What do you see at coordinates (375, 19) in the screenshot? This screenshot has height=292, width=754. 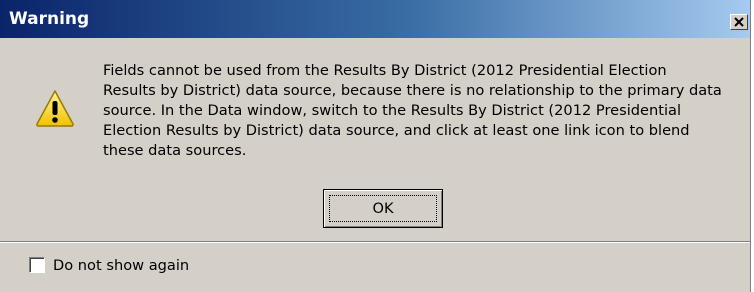 I see `title-bar: Warning` at bounding box center [375, 19].